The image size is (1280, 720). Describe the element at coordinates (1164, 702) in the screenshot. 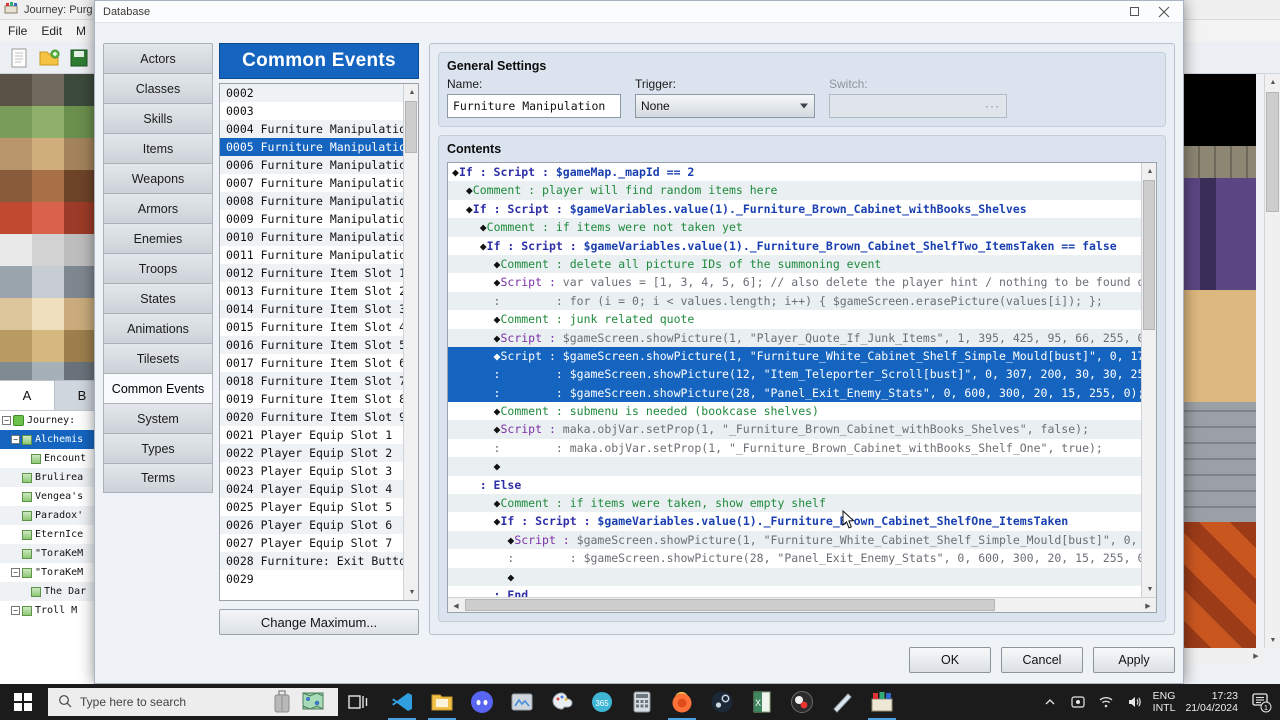

I see `language-indicator: ENG INTL` at that location.